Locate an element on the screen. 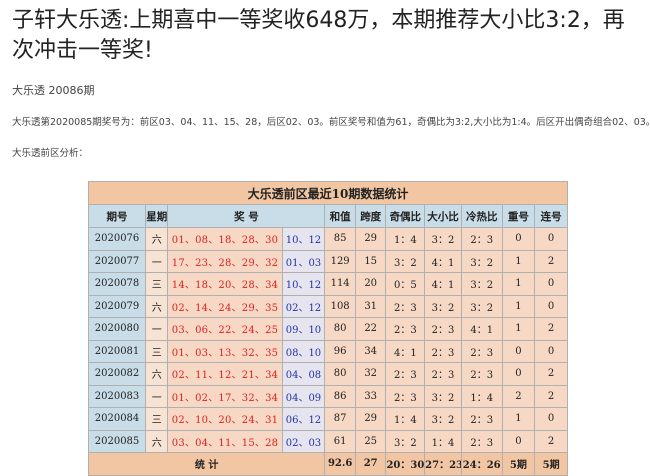 This screenshot has width=650, height=476. header-sum: 和值 is located at coordinates (340, 216).